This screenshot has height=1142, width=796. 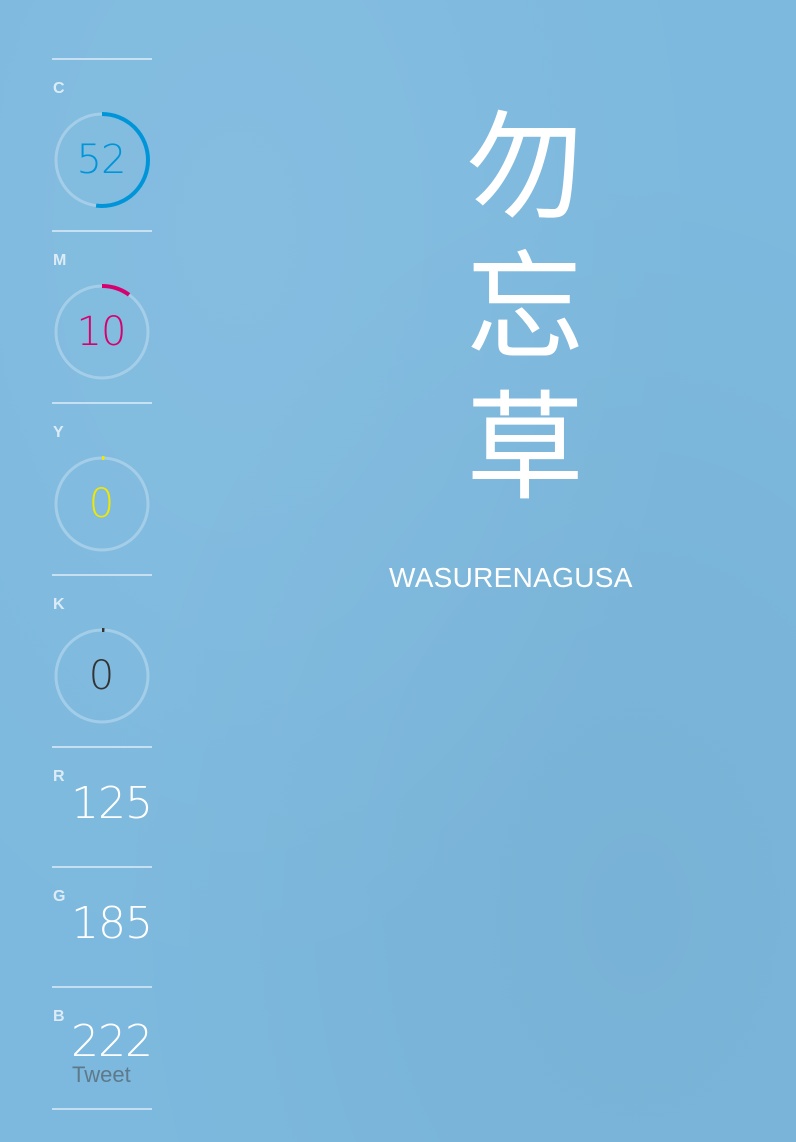 I want to click on rgb-label: G, so click(x=59, y=896).